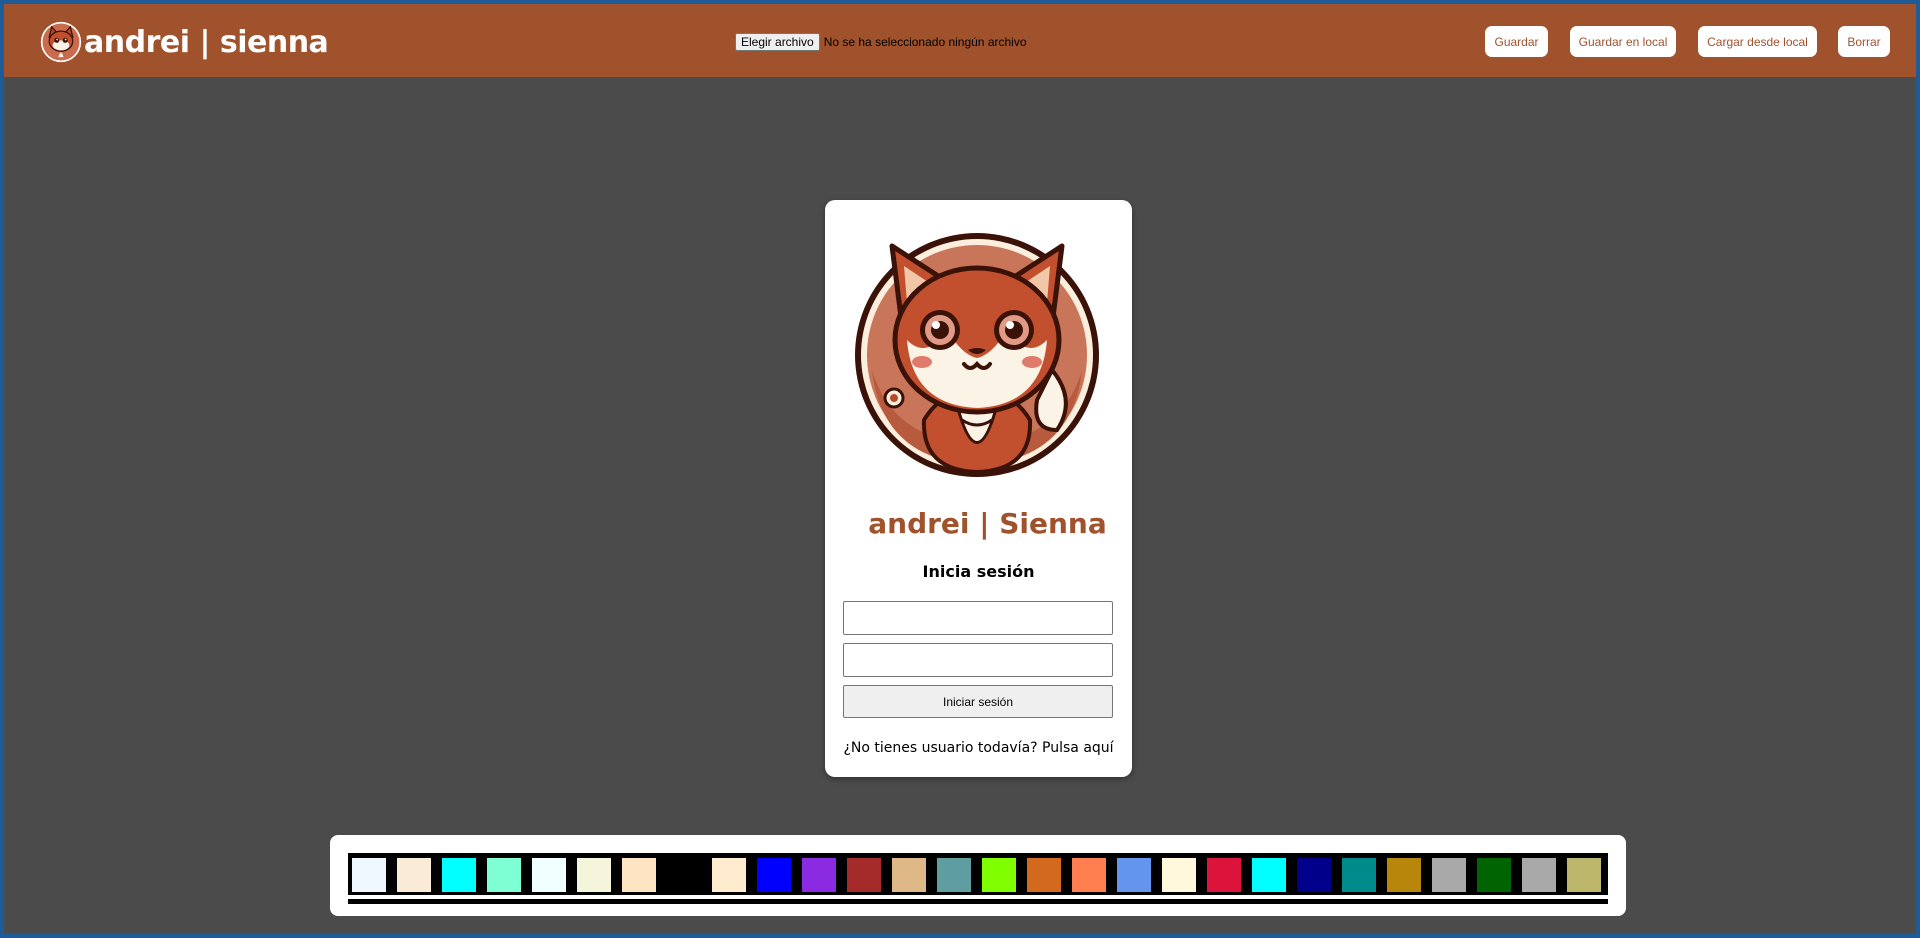 The width and height of the screenshot is (1920, 938). What do you see at coordinates (978, 618) in the screenshot?
I see `username-field` at bounding box center [978, 618].